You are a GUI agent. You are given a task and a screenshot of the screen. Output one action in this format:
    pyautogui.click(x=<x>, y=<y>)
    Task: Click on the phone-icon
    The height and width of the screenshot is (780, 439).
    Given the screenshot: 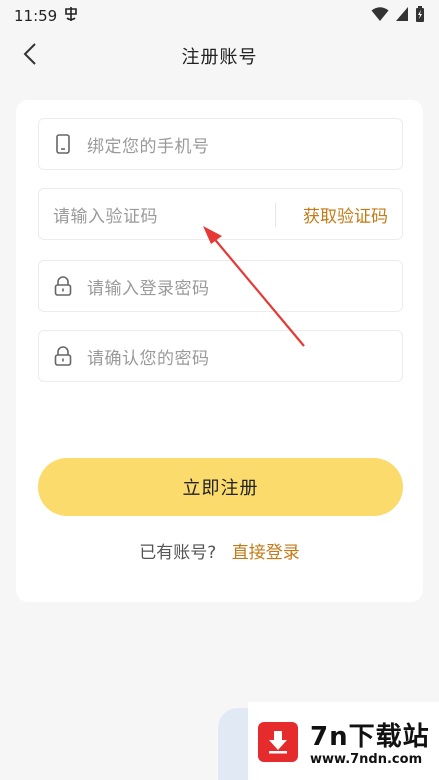 What is the action you would take?
    pyautogui.click(x=63, y=144)
    